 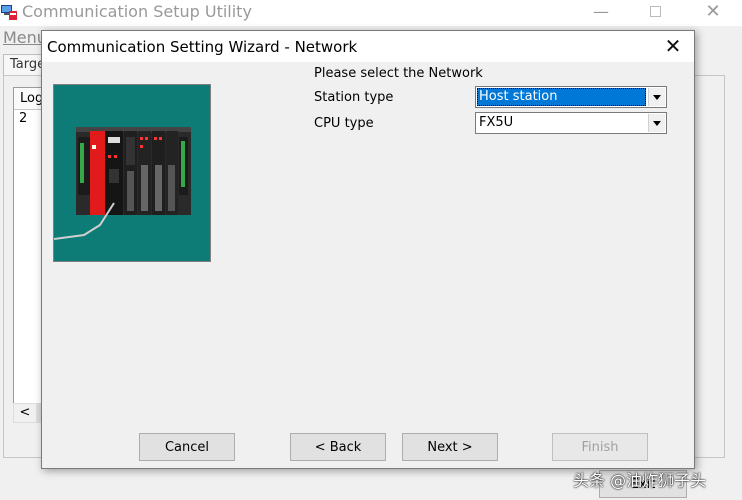 I want to click on cpu-type-select: FX5U, so click(x=571, y=123).